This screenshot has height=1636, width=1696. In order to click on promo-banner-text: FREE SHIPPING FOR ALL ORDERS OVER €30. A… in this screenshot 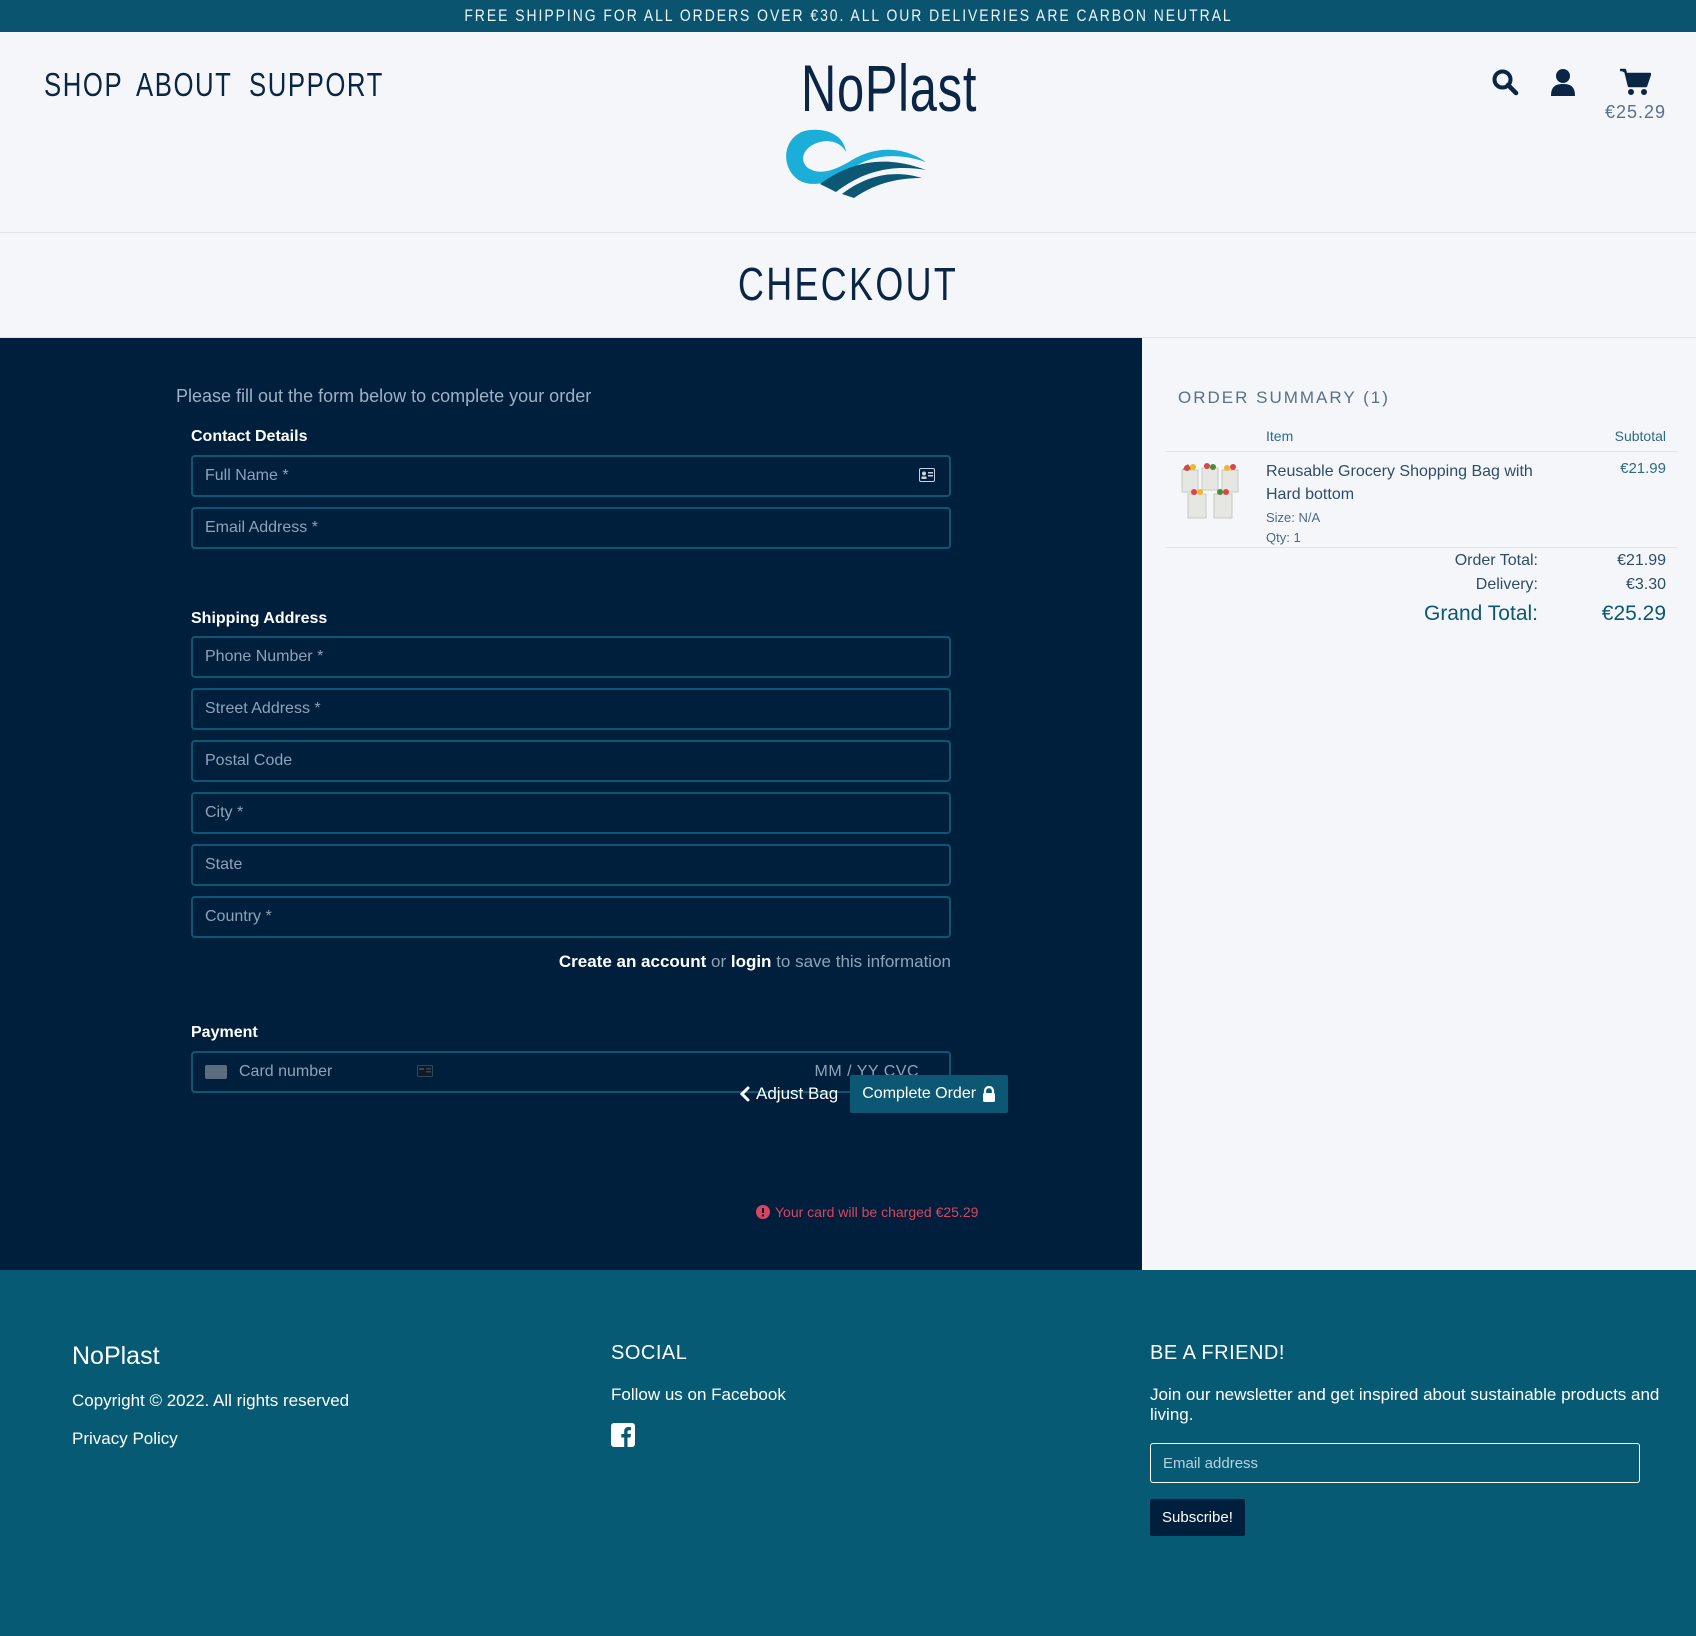, I will do `click(848, 15)`.